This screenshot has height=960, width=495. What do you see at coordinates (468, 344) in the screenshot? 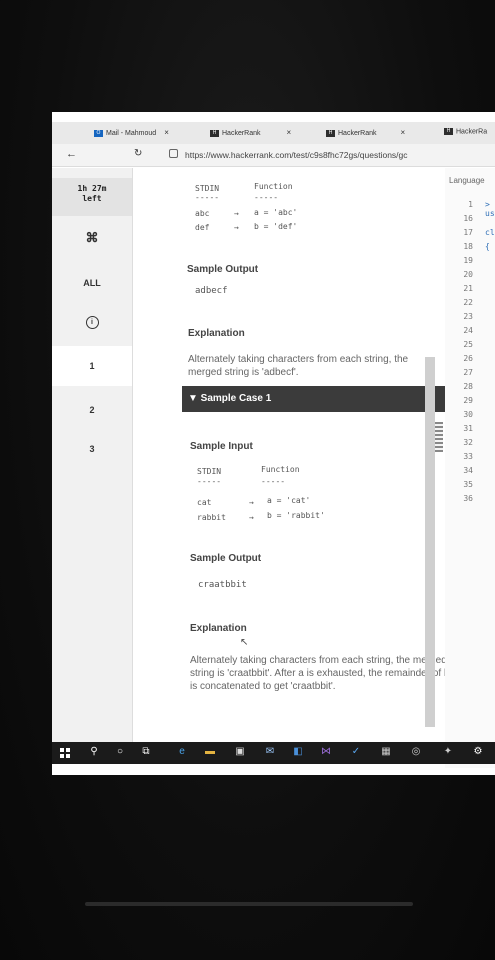
I see `line-number: 25` at bounding box center [468, 344].